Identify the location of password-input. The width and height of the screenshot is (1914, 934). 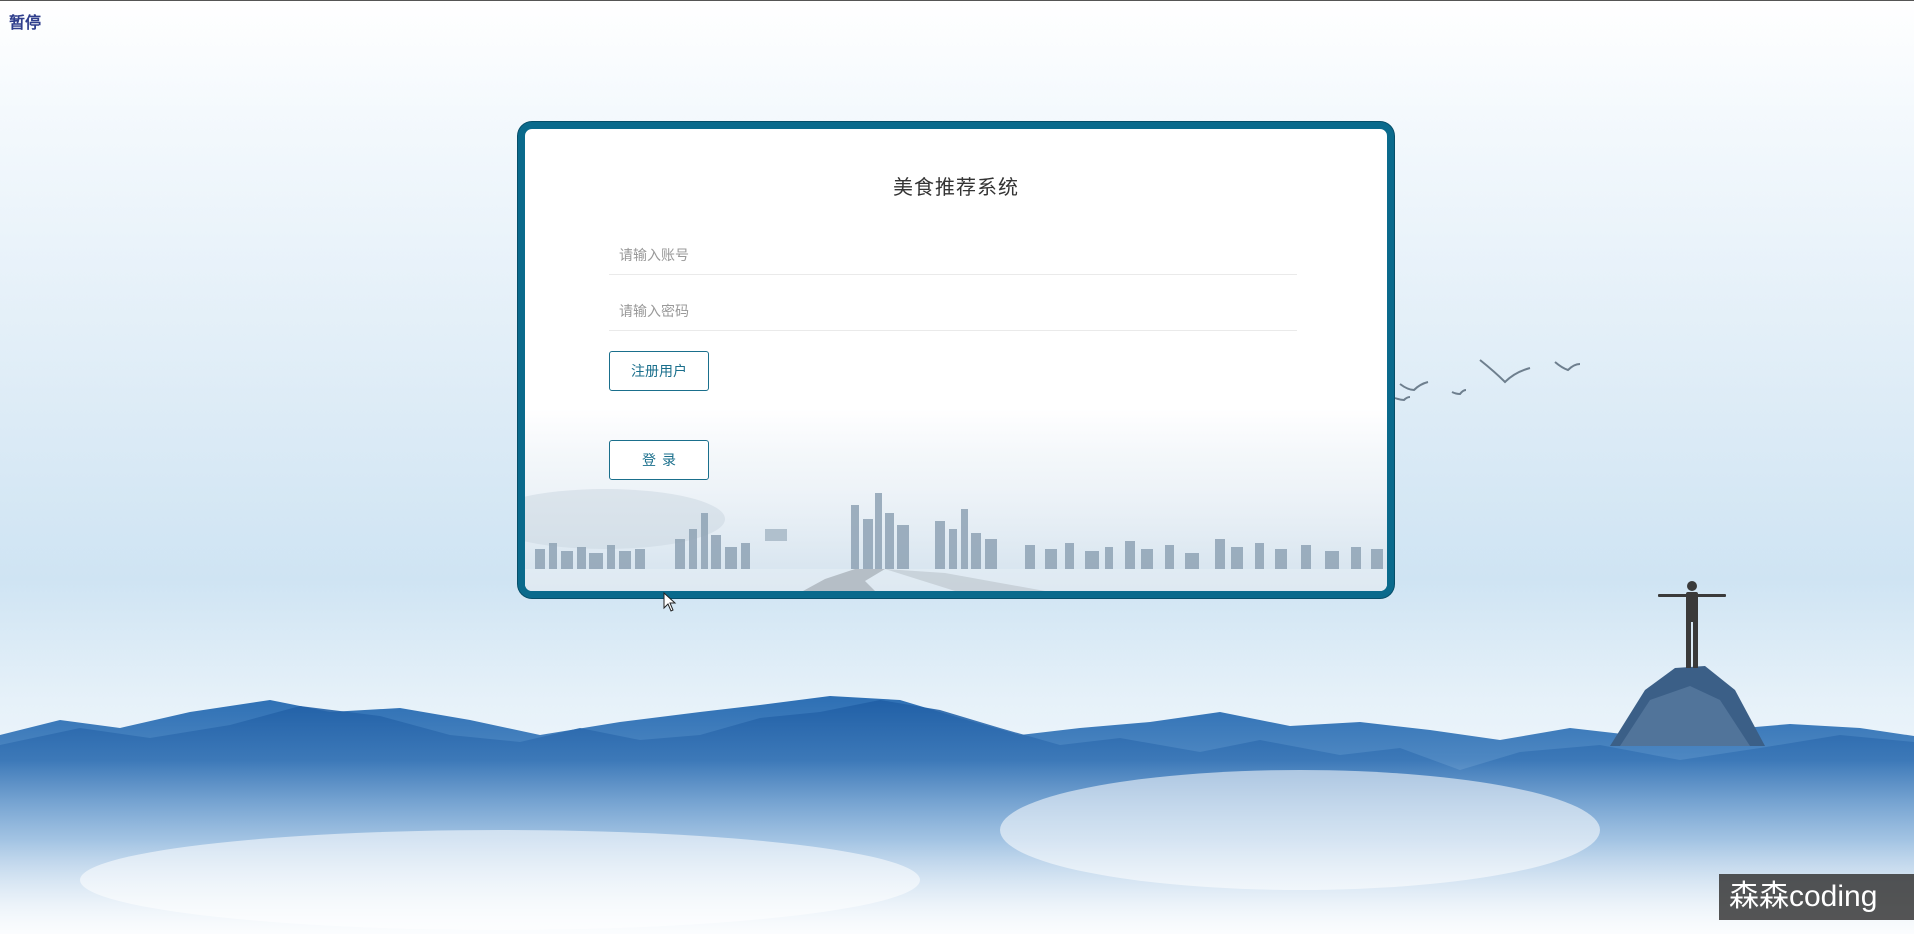
(953, 311).